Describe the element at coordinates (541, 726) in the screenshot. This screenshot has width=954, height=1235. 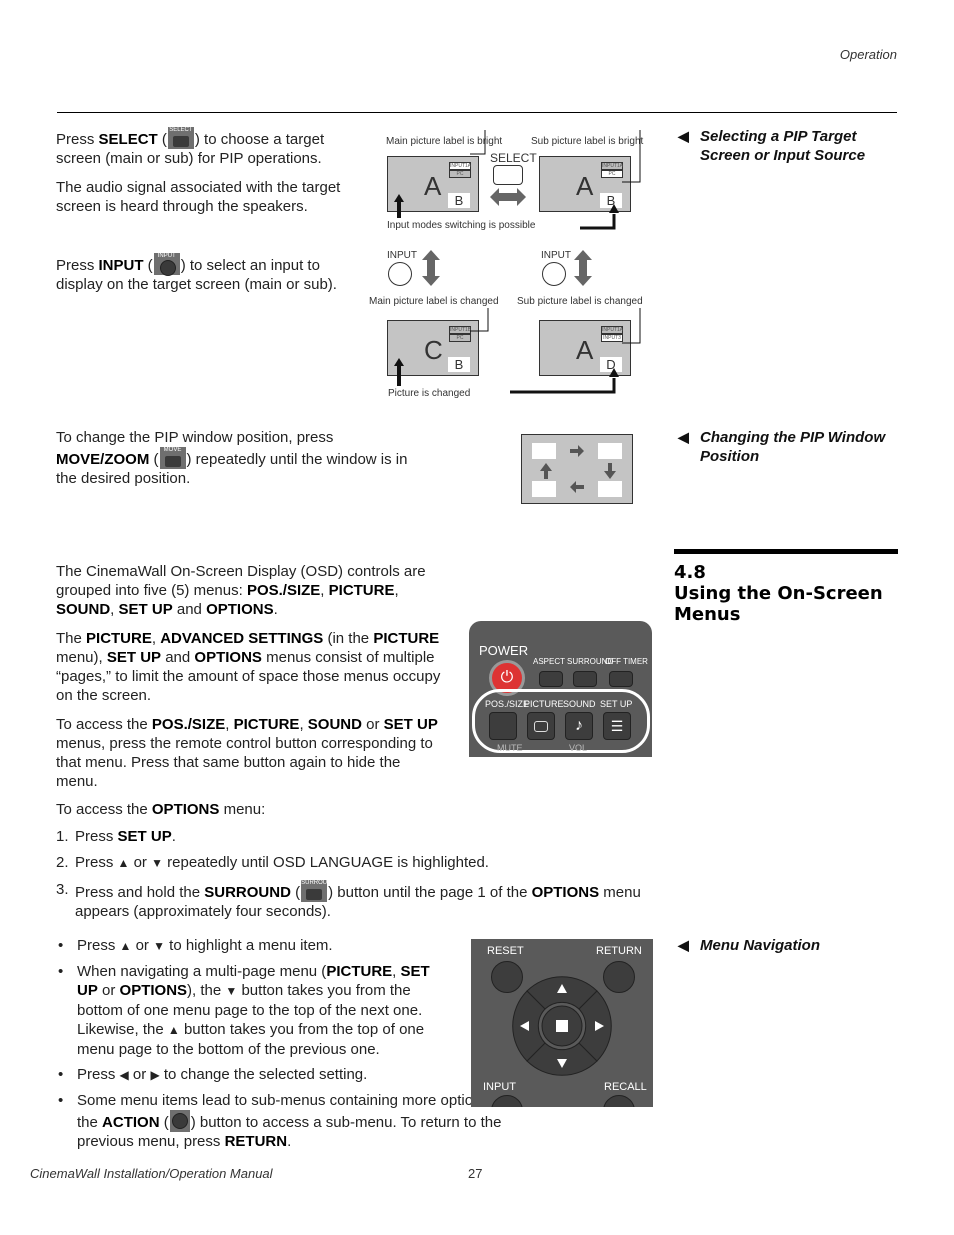
I see `picture-button` at that location.